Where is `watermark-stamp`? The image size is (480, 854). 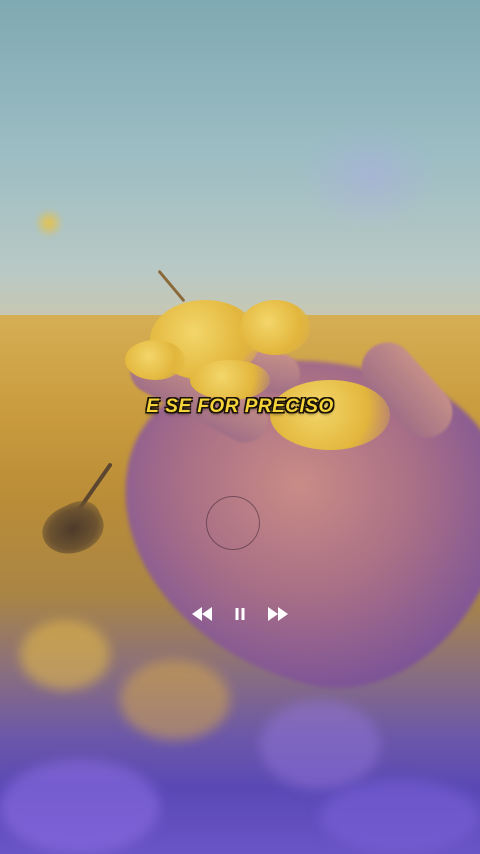 watermark-stamp is located at coordinates (233, 523).